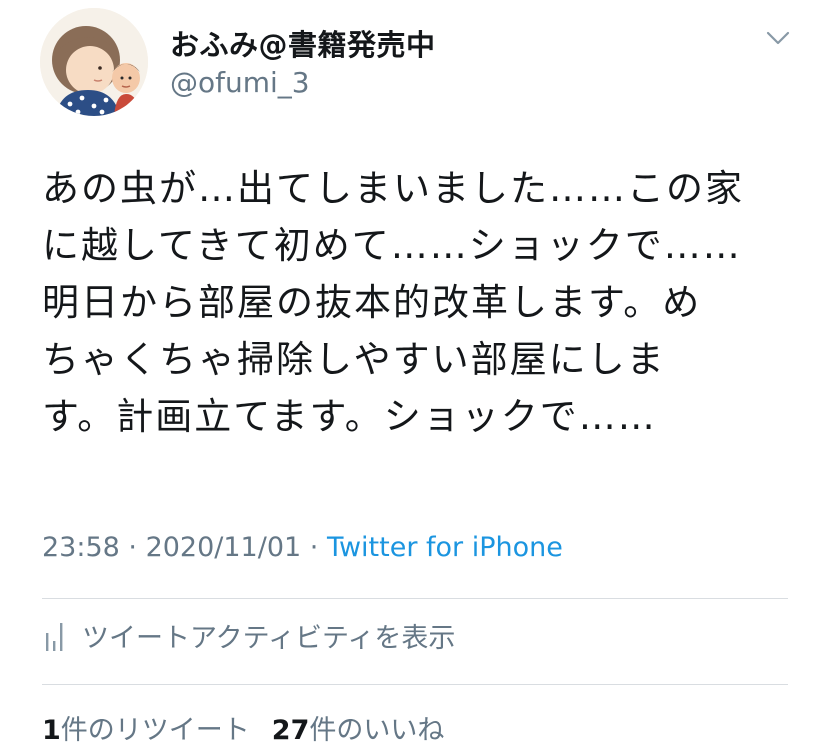  Describe the element at coordinates (354, 359) in the screenshot. I see `tweet-text-line: ちゃくちゃ掃除しやすい部屋にしま` at that location.